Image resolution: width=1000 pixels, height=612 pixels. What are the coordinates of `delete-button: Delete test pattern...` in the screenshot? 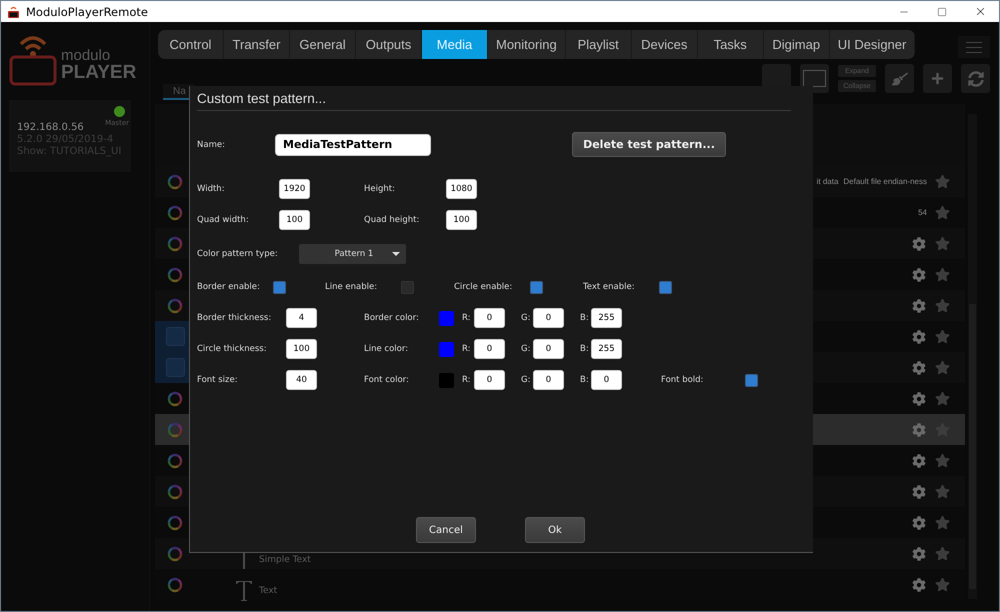 It's located at (649, 144).